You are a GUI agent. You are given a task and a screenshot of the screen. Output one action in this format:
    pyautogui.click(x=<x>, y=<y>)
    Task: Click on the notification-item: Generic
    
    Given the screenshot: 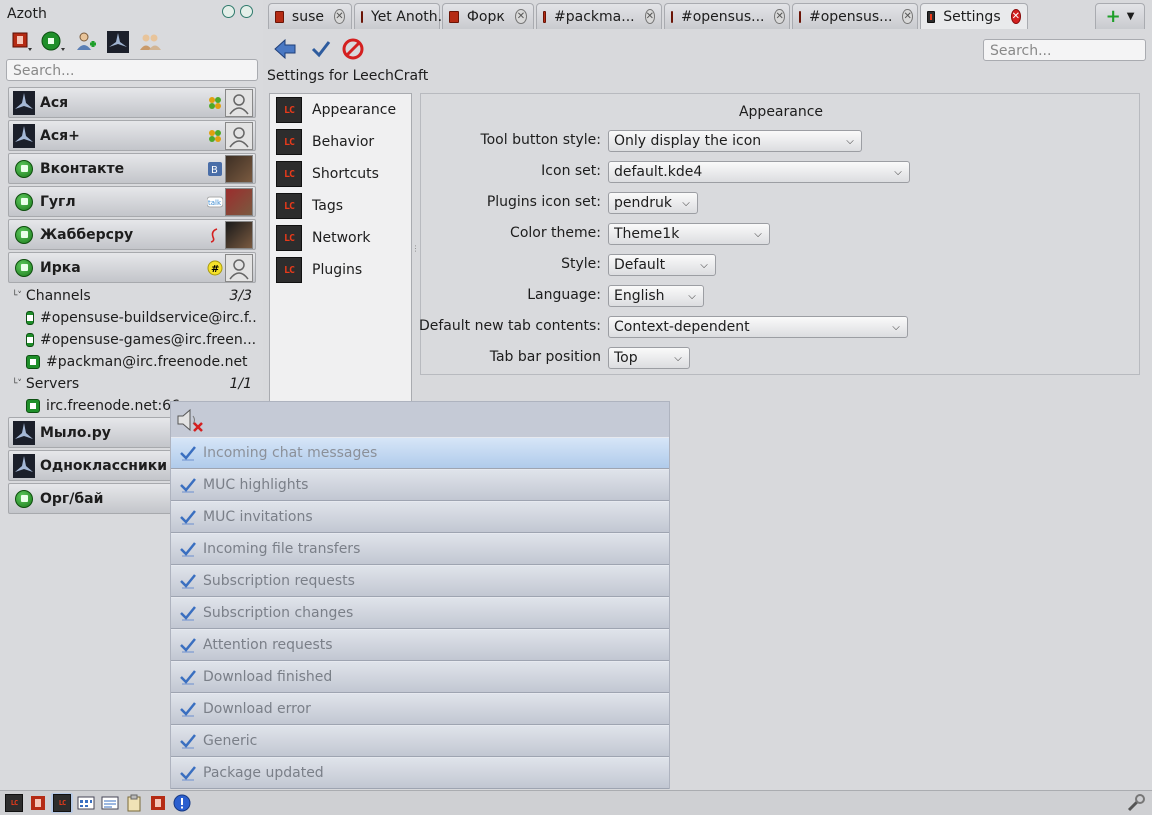 What is the action you would take?
    pyautogui.click(x=420, y=741)
    